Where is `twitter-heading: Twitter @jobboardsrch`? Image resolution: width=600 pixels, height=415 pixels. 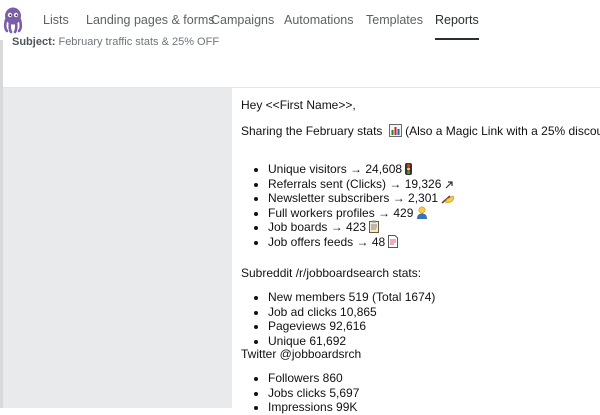
twitter-heading: Twitter @jobboardsrch is located at coordinates (301, 354).